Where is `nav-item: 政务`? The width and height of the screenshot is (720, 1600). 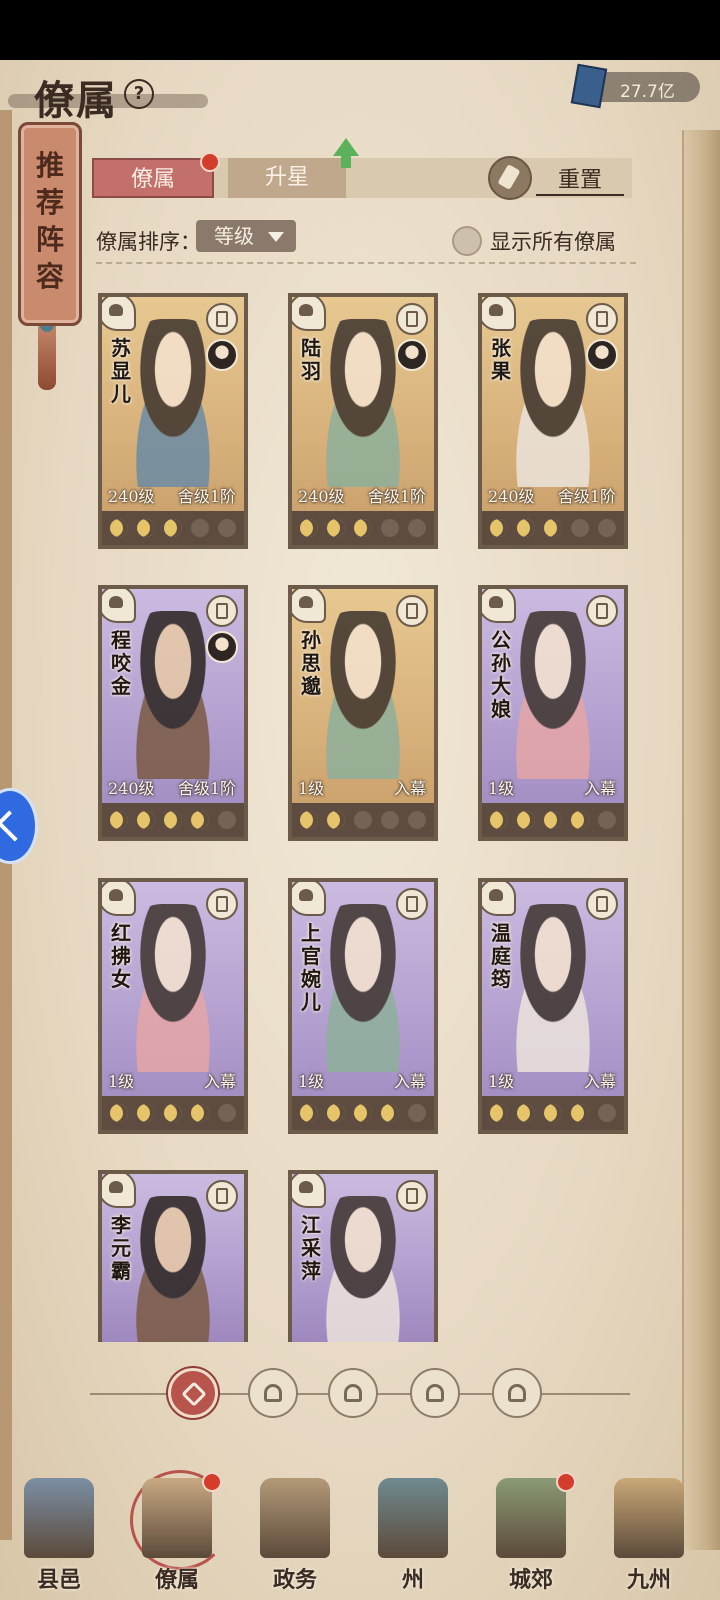
nav-item: 政务 is located at coordinates (295, 1535).